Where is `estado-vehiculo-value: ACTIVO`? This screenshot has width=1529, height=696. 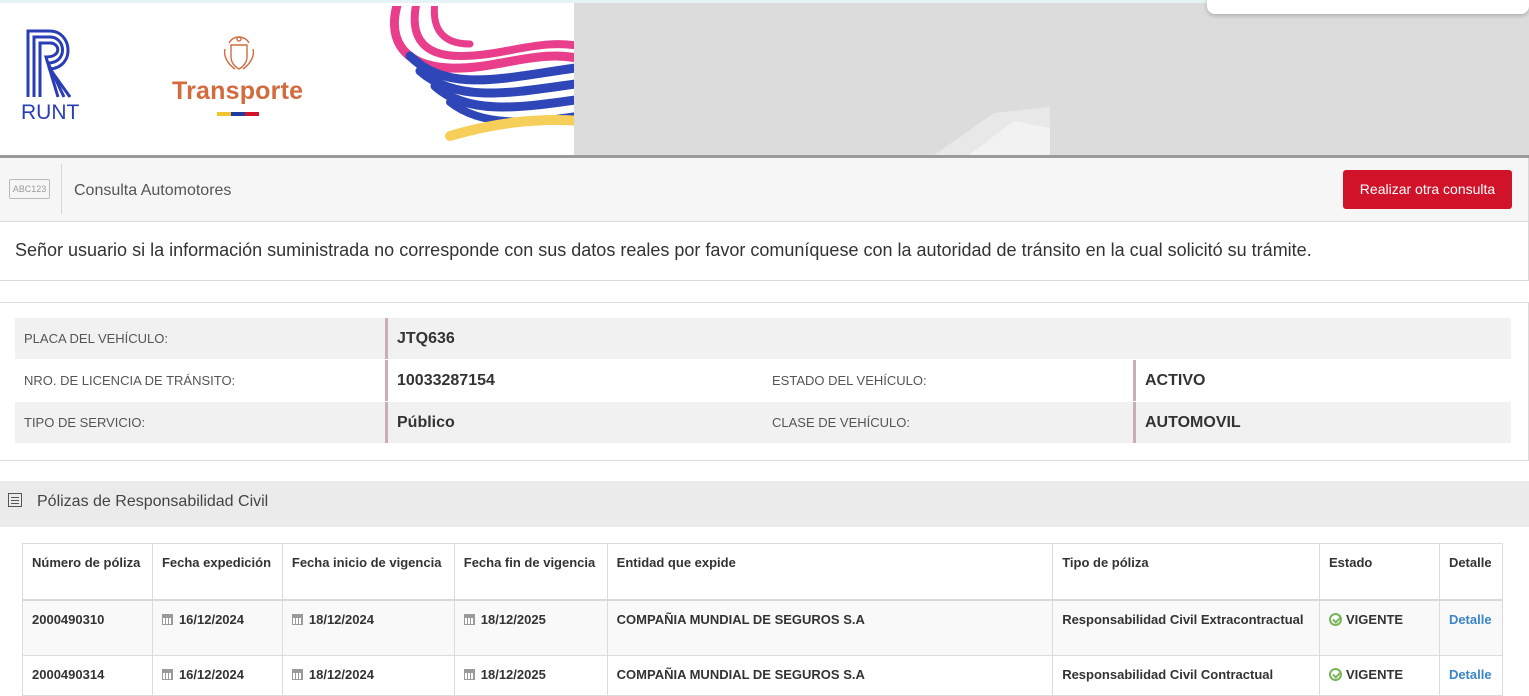
estado-vehiculo-value: ACTIVO is located at coordinates (1322, 380).